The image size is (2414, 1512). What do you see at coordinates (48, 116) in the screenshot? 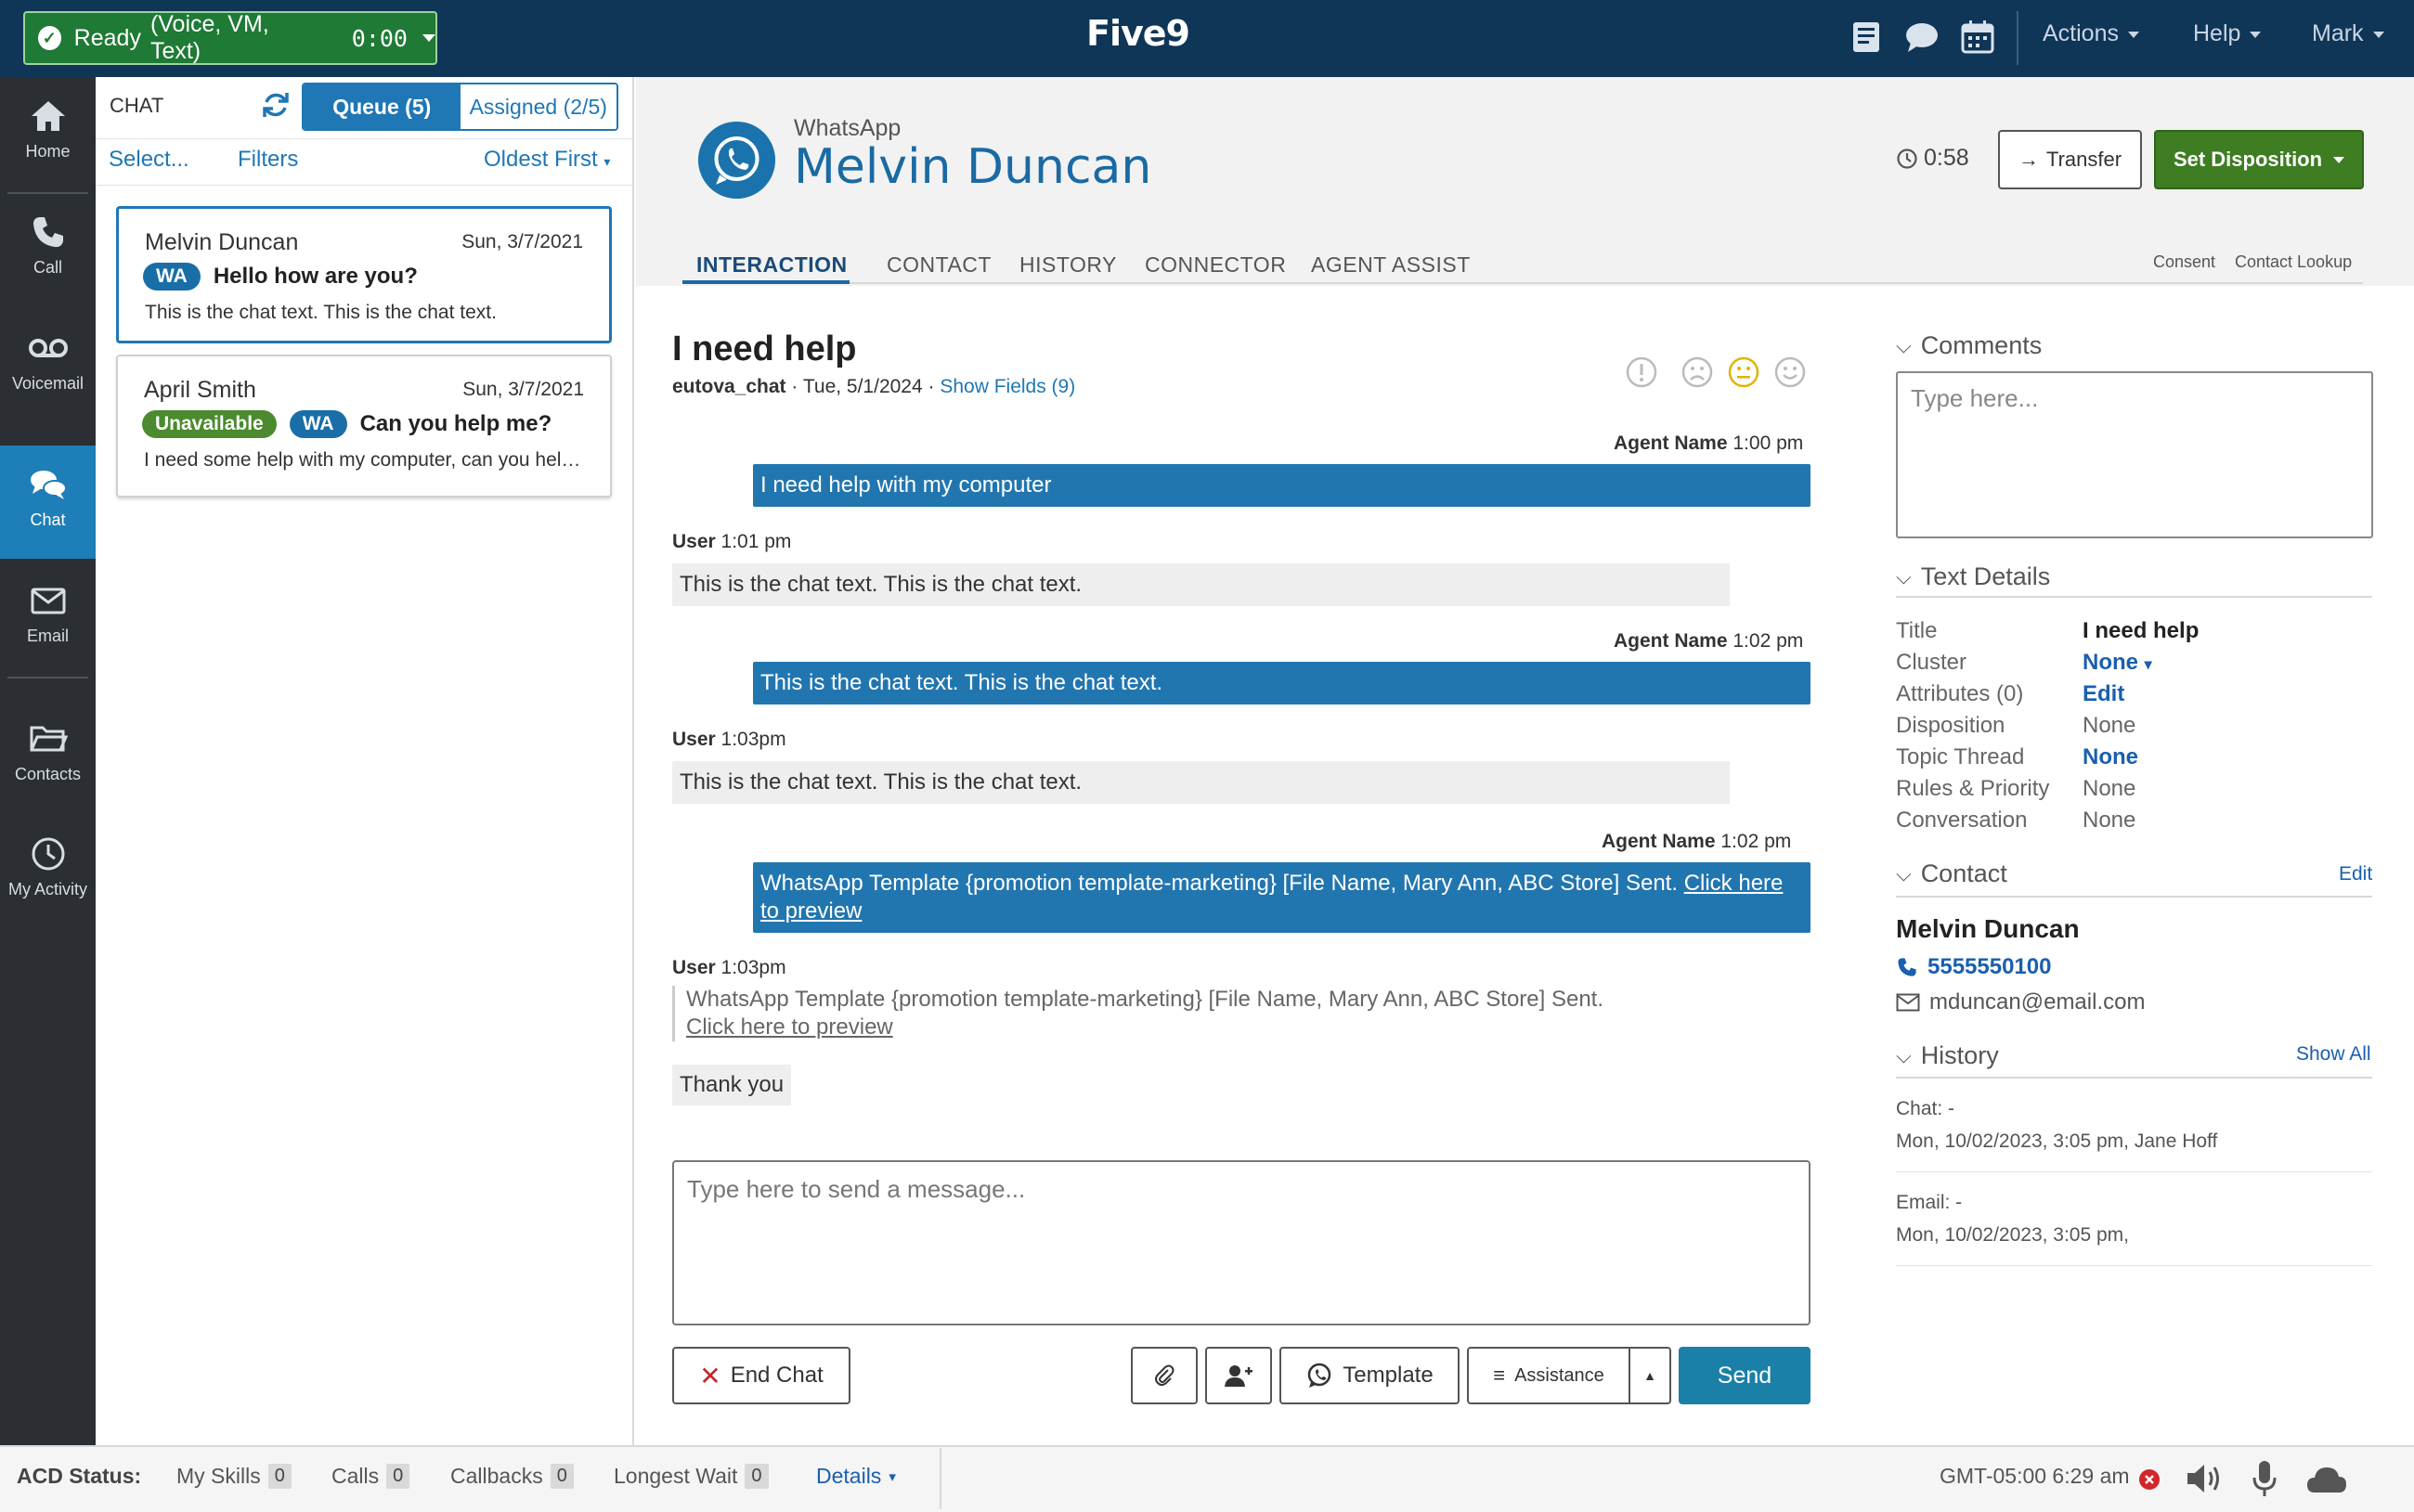
I see `home-icon` at bounding box center [48, 116].